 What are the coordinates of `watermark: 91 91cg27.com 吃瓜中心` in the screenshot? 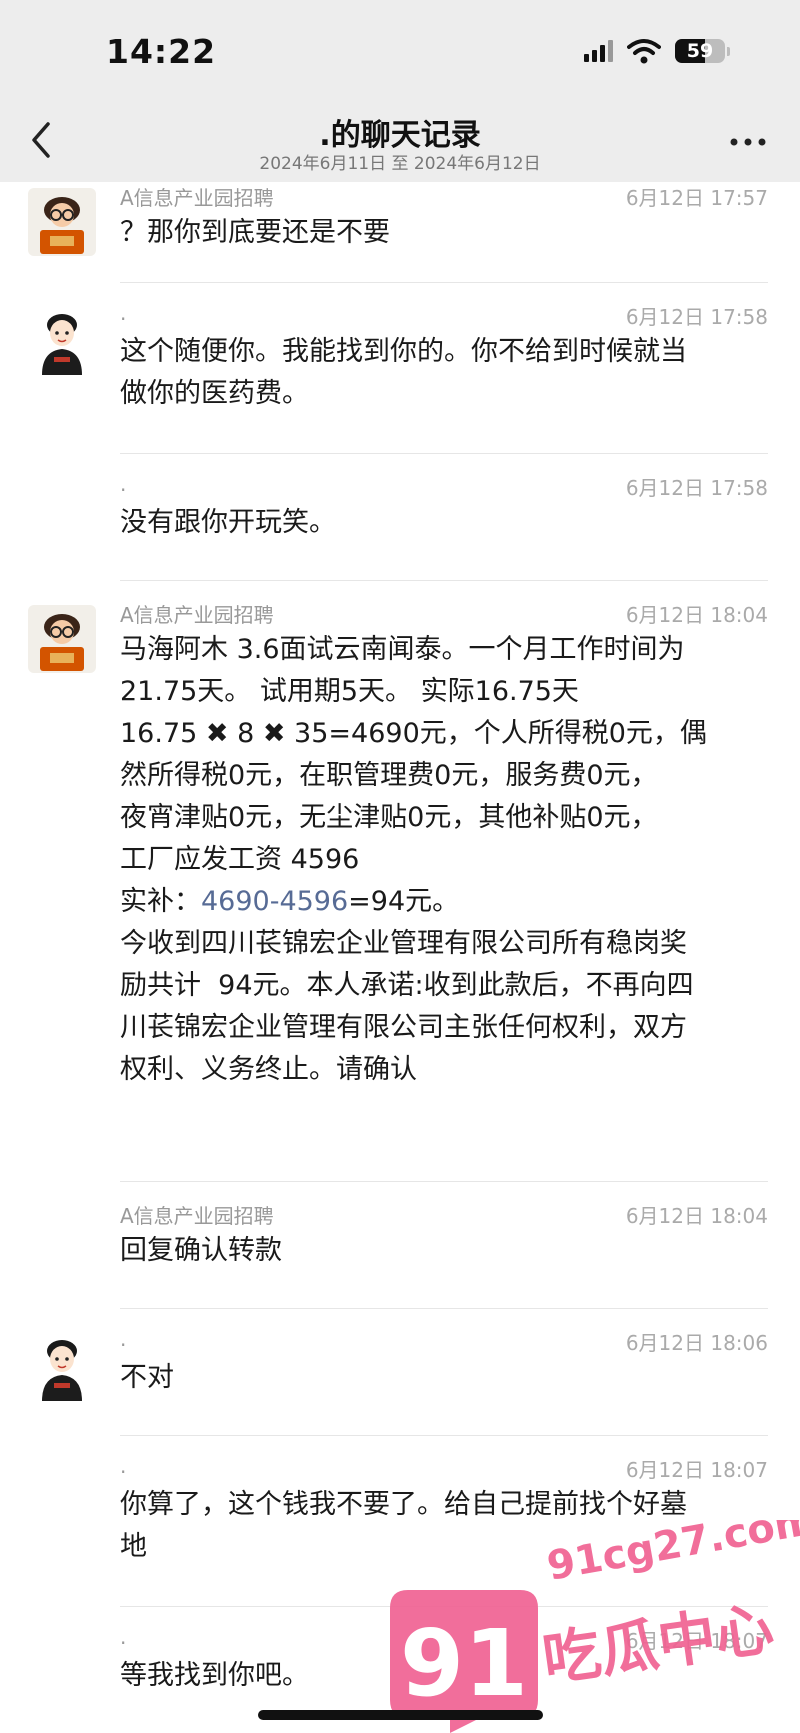 It's located at (595, 1626).